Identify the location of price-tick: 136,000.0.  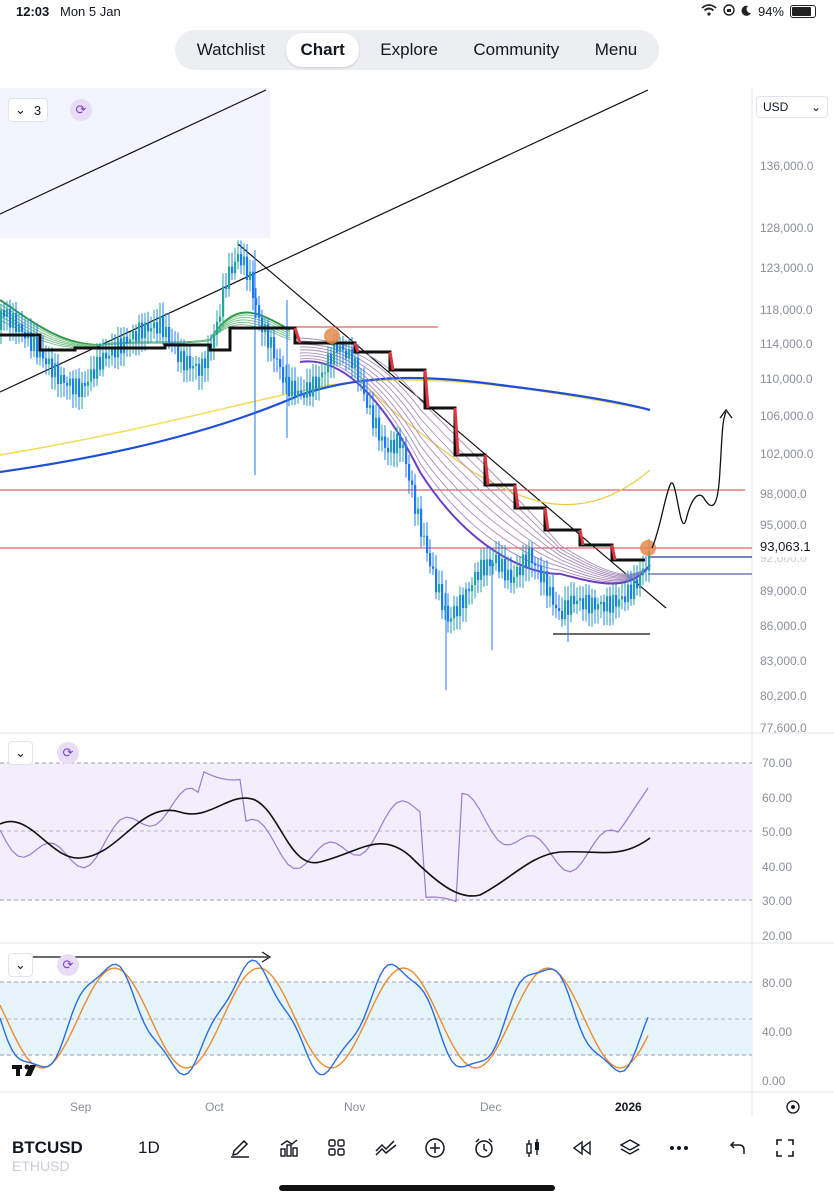
(787, 166).